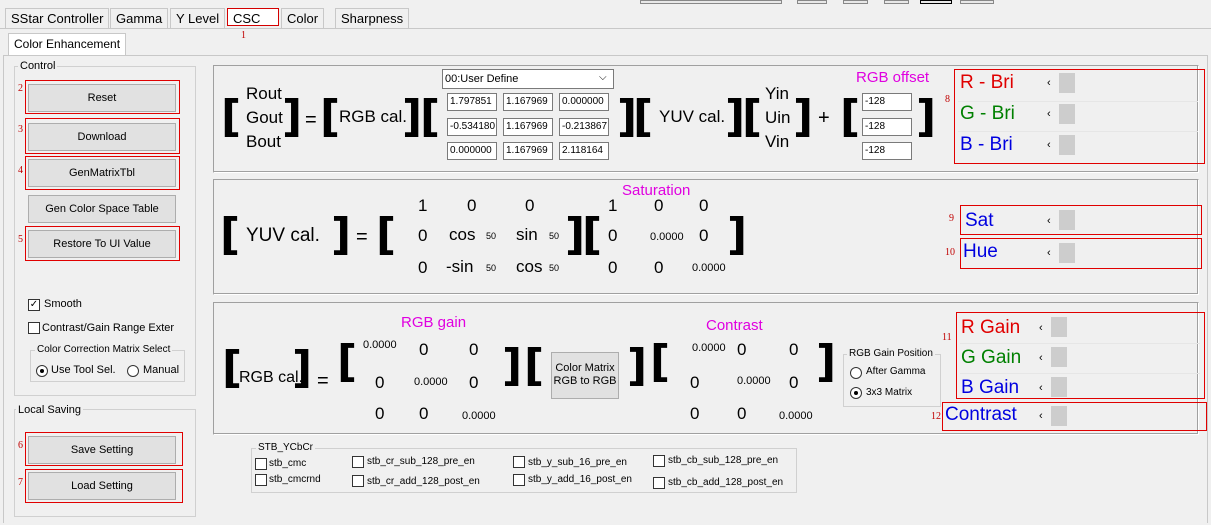 The image size is (1211, 525). What do you see at coordinates (986, 144) in the screenshot?
I see `b-bri-label: B - Bri` at bounding box center [986, 144].